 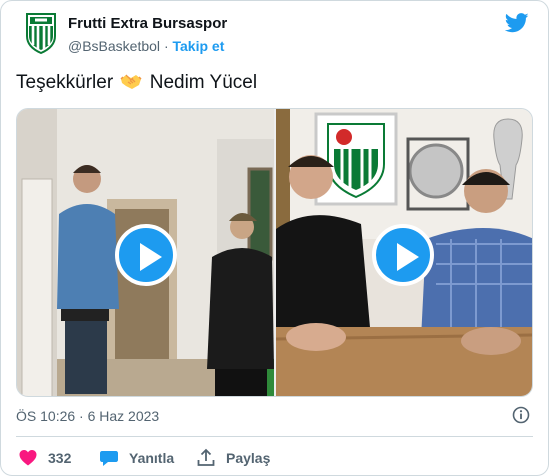 What do you see at coordinates (114, 46) in the screenshot?
I see `author-handle: @BsBasketbol` at bounding box center [114, 46].